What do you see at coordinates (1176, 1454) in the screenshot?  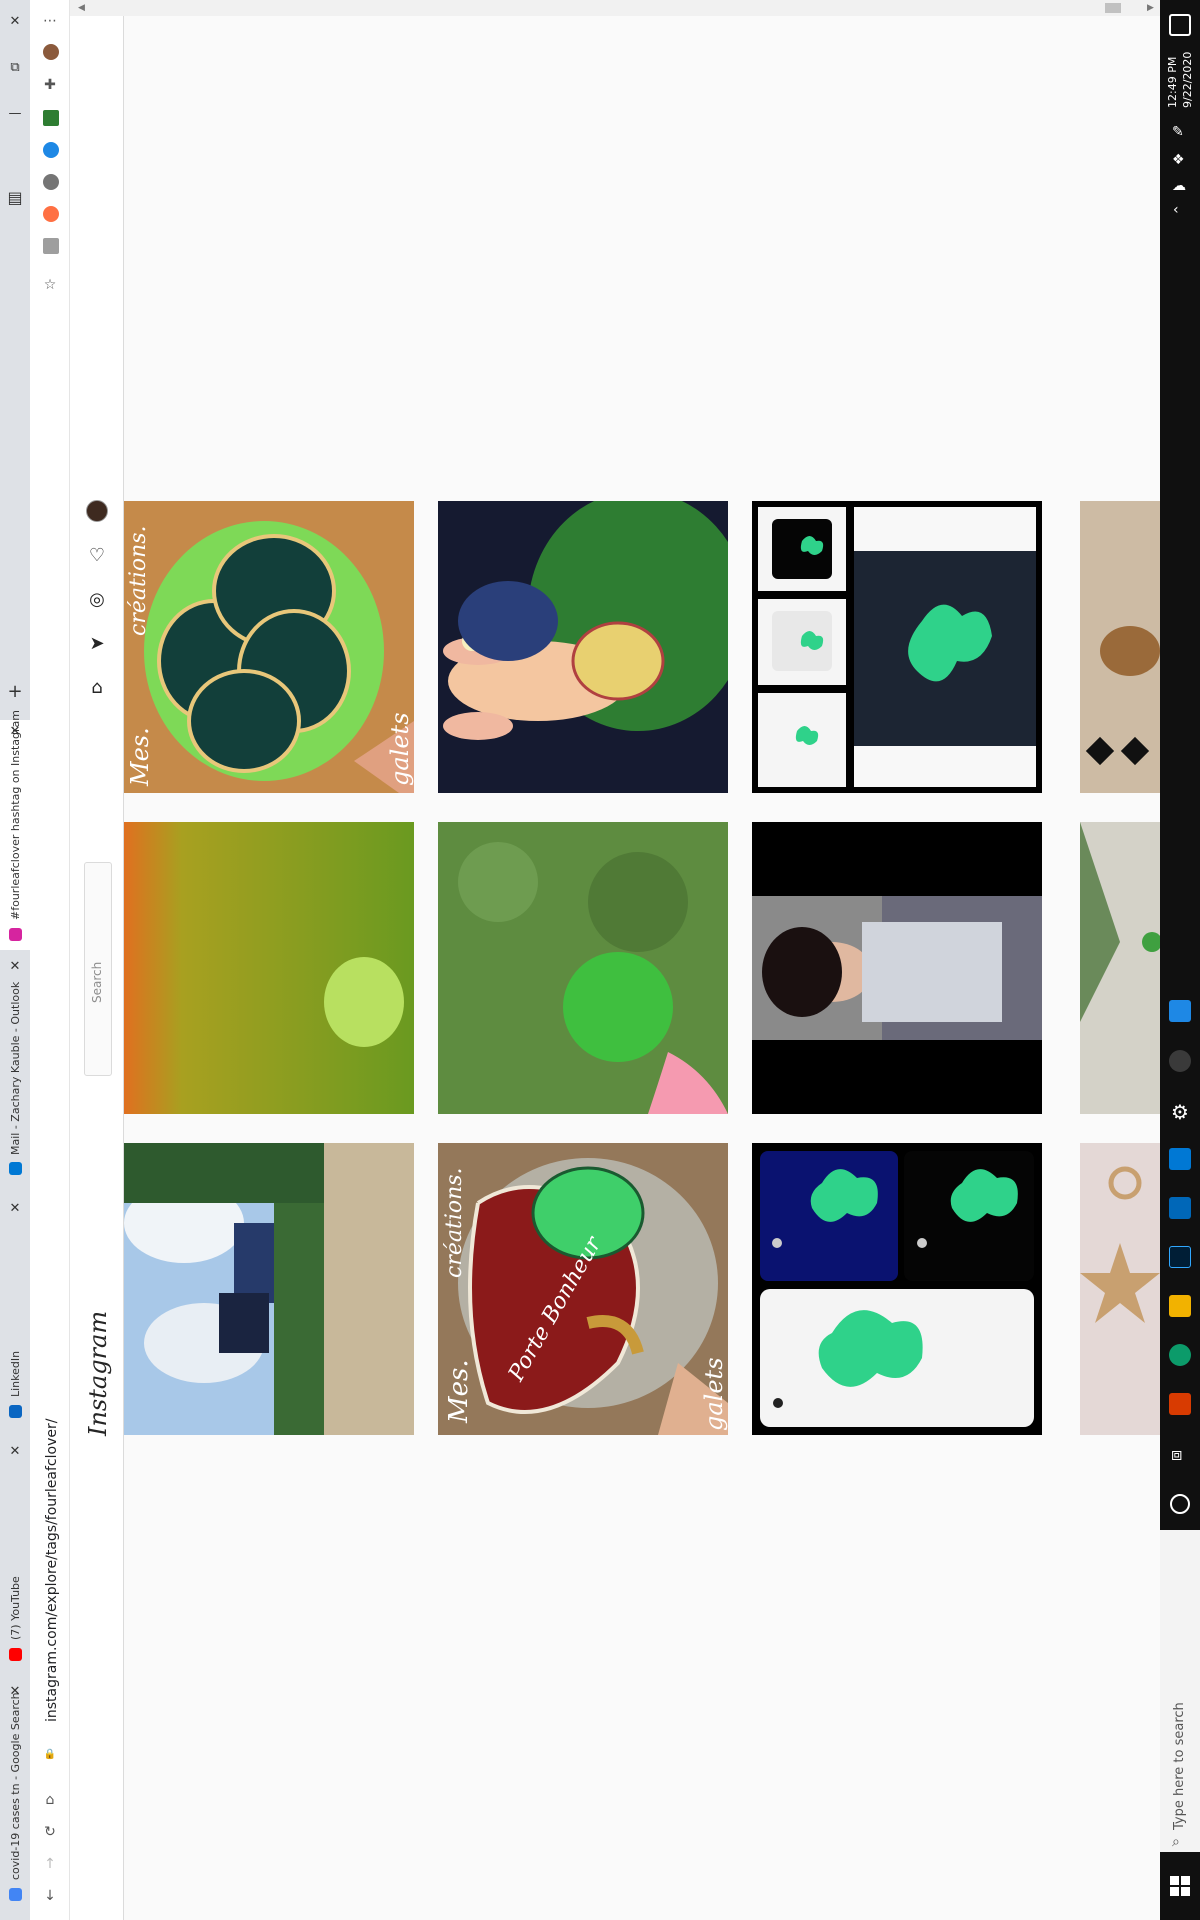 I see `task-view-icon: ⧈` at bounding box center [1176, 1454].